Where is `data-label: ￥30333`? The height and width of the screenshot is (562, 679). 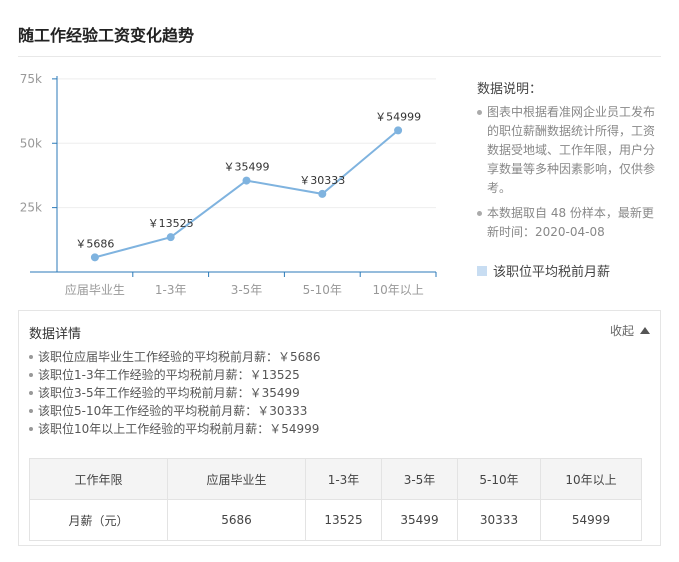
data-label: ￥30333 is located at coordinates (322, 180).